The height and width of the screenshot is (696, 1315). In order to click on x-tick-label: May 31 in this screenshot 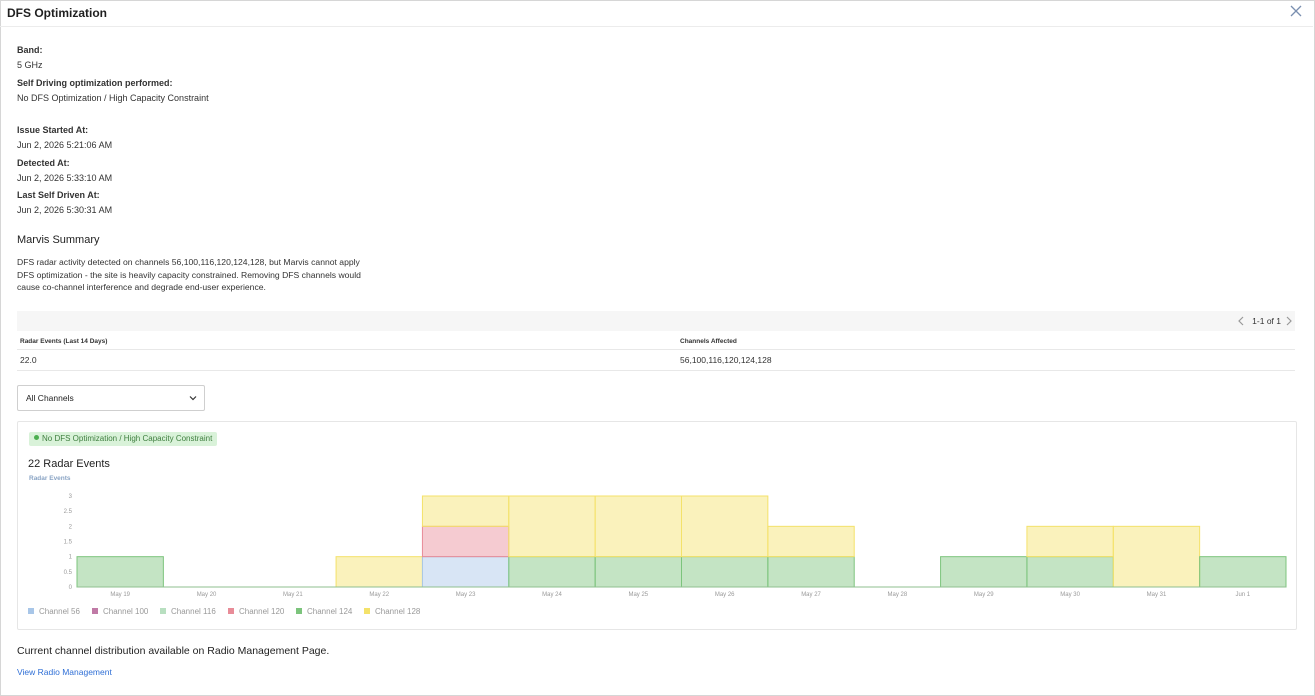, I will do `click(1157, 595)`.